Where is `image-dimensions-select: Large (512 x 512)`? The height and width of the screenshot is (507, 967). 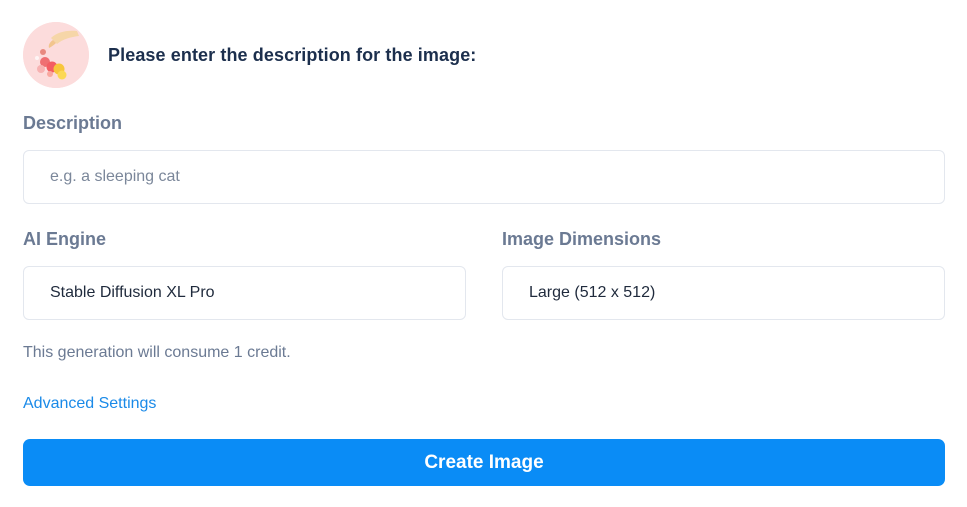
image-dimensions-select: Large (512 x 512) is located at coordinates (723, 293).